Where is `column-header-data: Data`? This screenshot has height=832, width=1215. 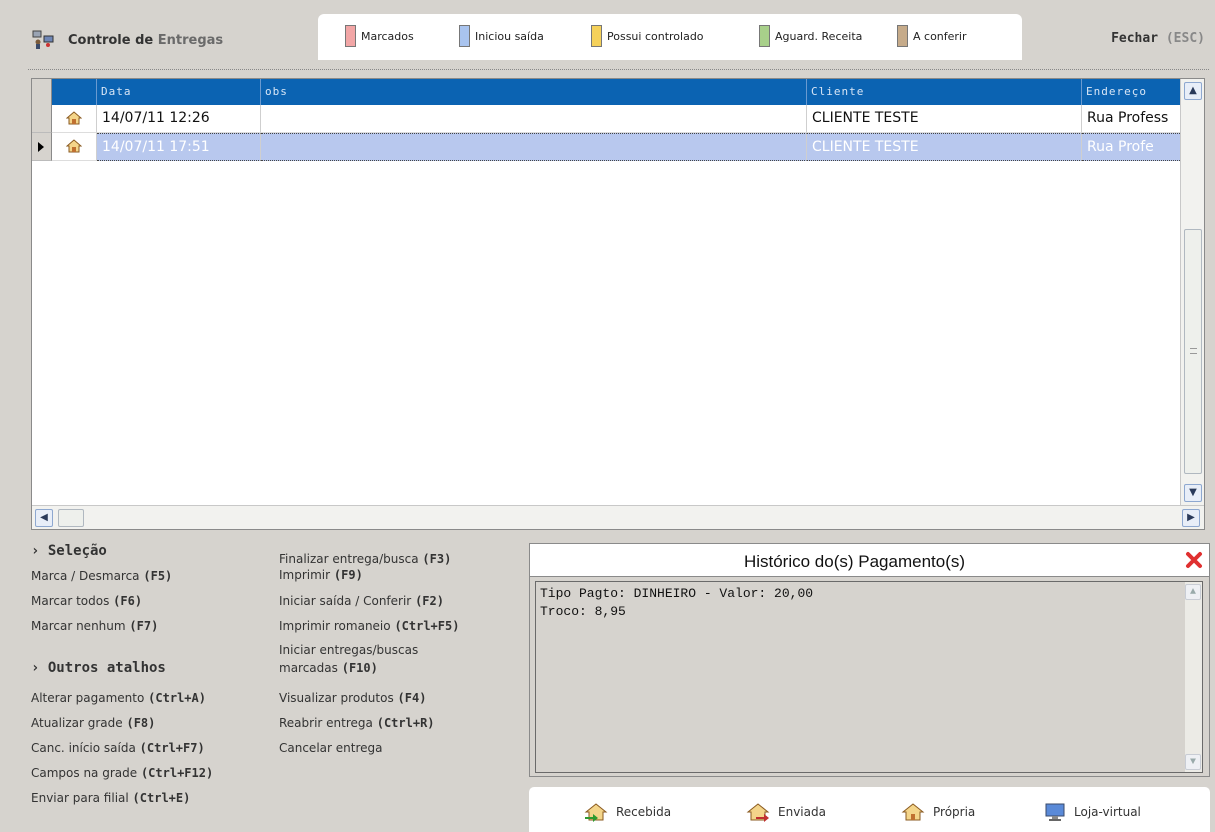
column-header-data: Data is located at coordinates (179, 92).